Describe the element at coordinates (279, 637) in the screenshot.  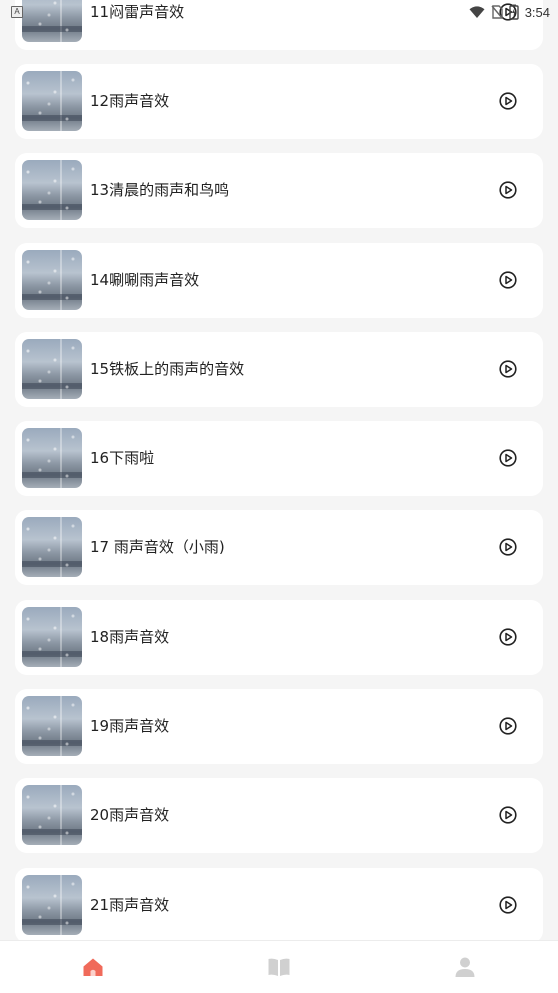
I see `track-card: 18雨声音效` at that location.